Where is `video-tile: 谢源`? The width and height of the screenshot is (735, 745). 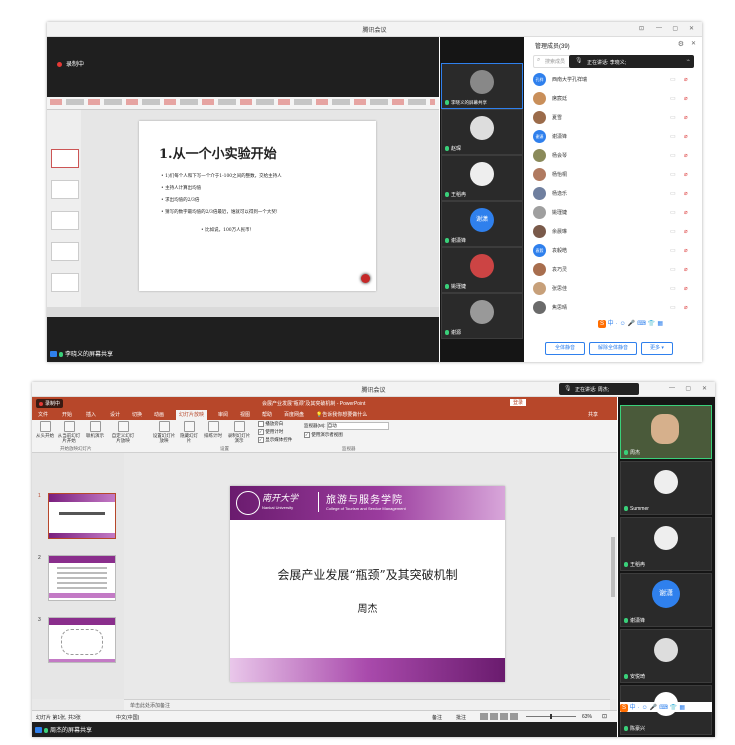 video-tile: 谢源 is located at coordinates (482, 316).